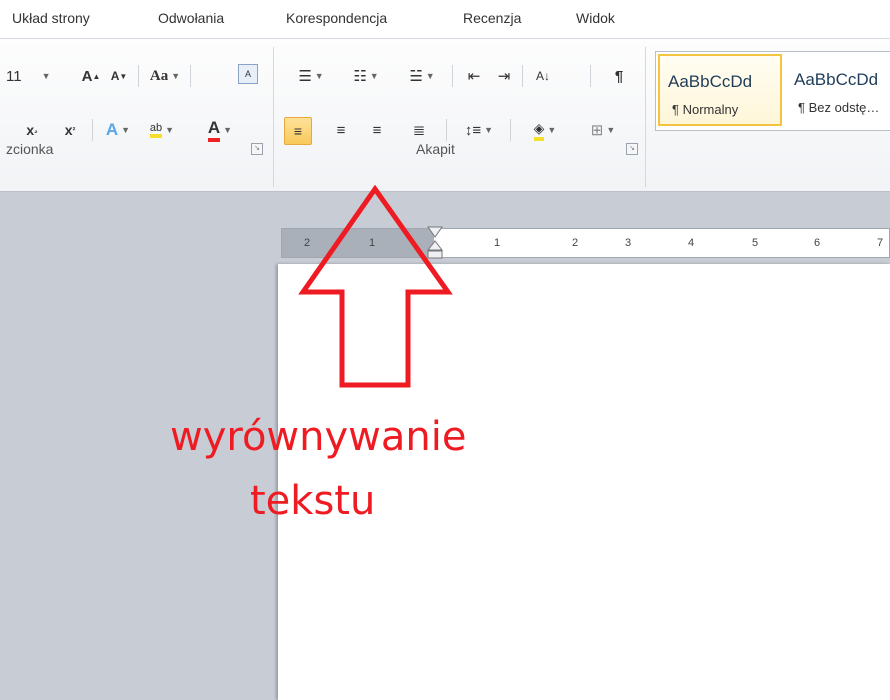 The image size is (890, 700). I want to click on sort-button: A↓, so click(543, 76).